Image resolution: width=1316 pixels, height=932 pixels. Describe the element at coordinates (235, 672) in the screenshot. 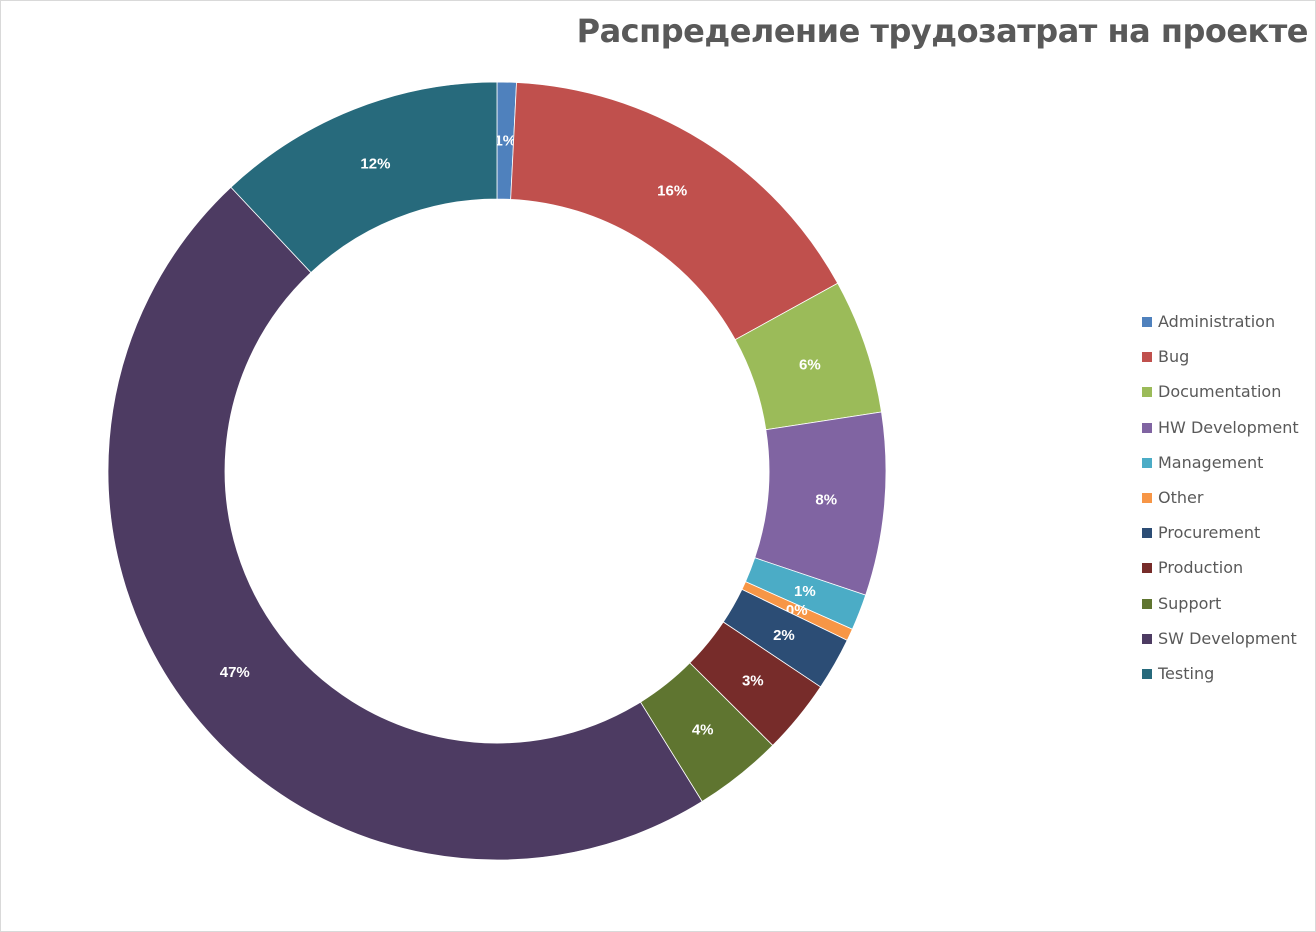

I see `data-label: 47%` at that location.